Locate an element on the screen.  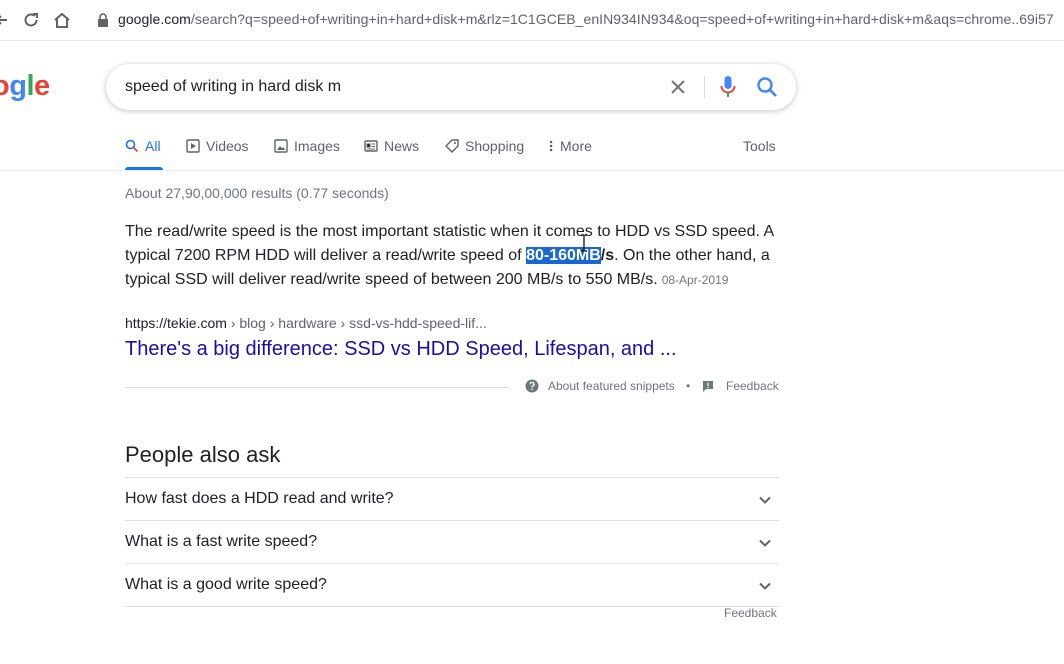
clear-icon is located at coordinates (678, 87).